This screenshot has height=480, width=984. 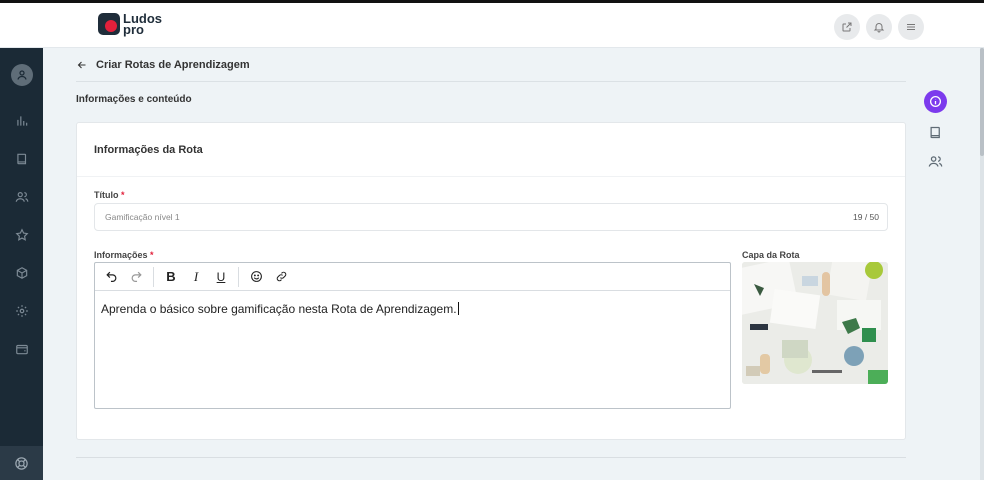 I want to click on info-field-label: Informações *, so click(x=124, y=255).